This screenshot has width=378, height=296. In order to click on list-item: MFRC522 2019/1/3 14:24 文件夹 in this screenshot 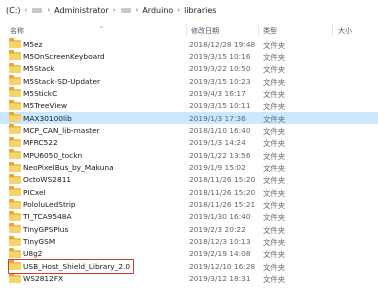, I will do `click(189, 142)`.